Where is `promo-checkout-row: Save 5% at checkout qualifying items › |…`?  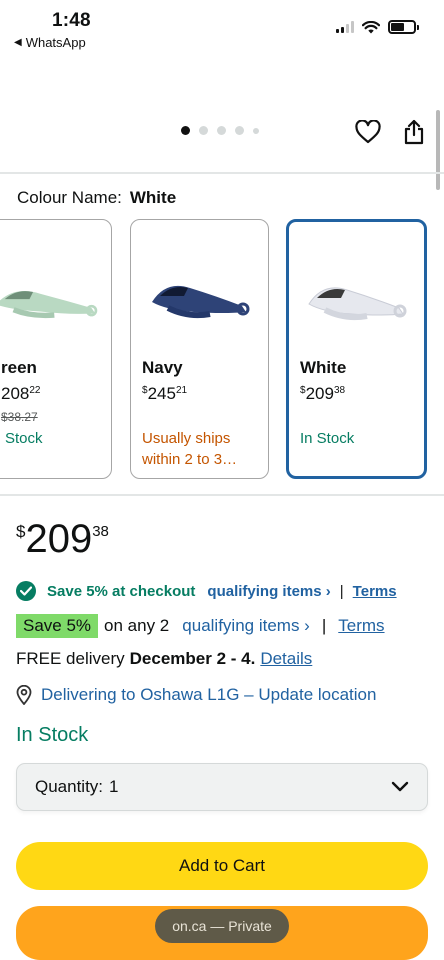
promo-checkout-row: Save 5% at checkout qualifying items › |… is located at coordinates (206, 591).